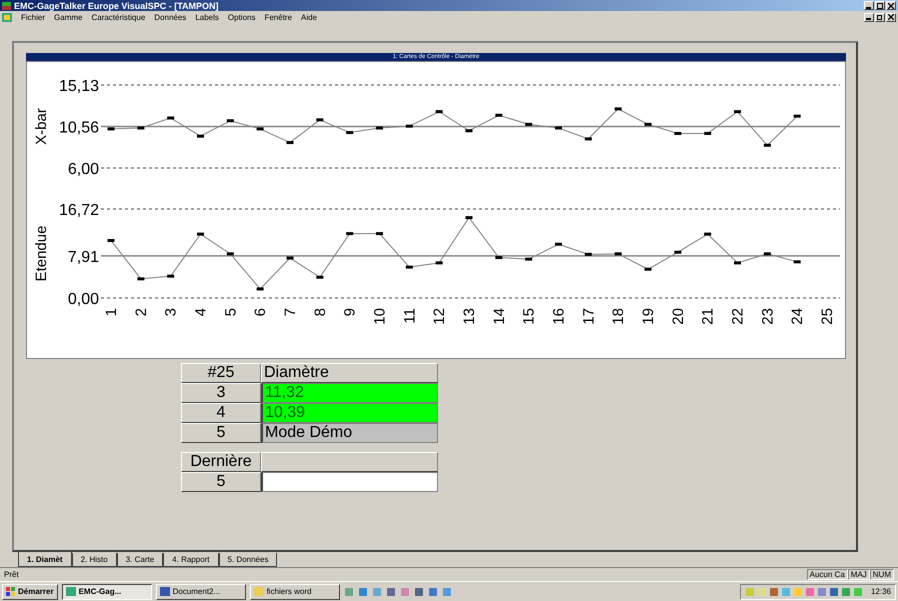 The image size is (898, 601). Describe the element at coordinates (409, 316) in the screenshot. I see `tick-label: 11` at that location.